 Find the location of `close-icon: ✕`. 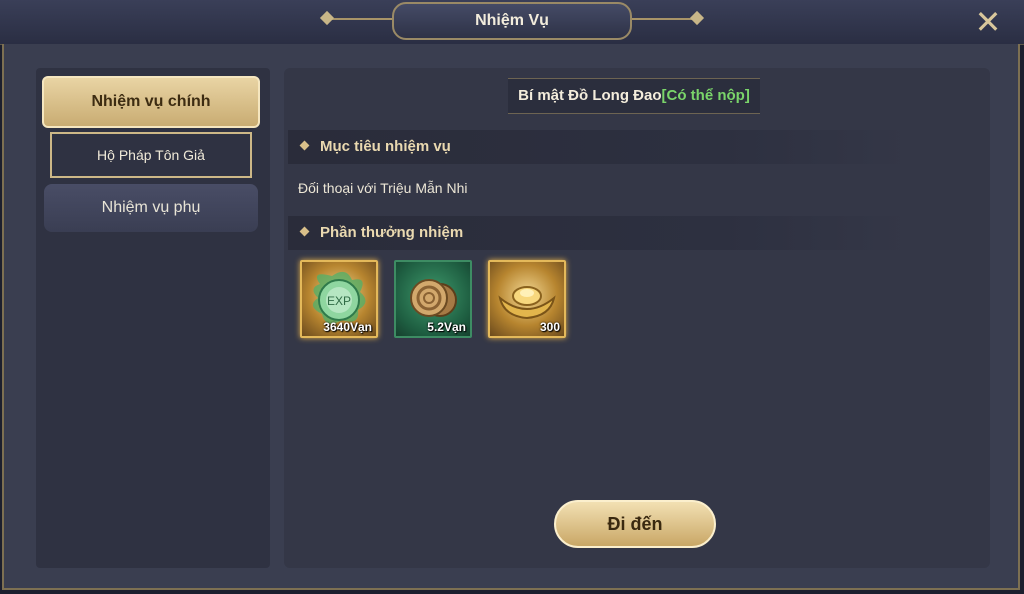

close-icon: ✕ is located at coordinates (988, 22).